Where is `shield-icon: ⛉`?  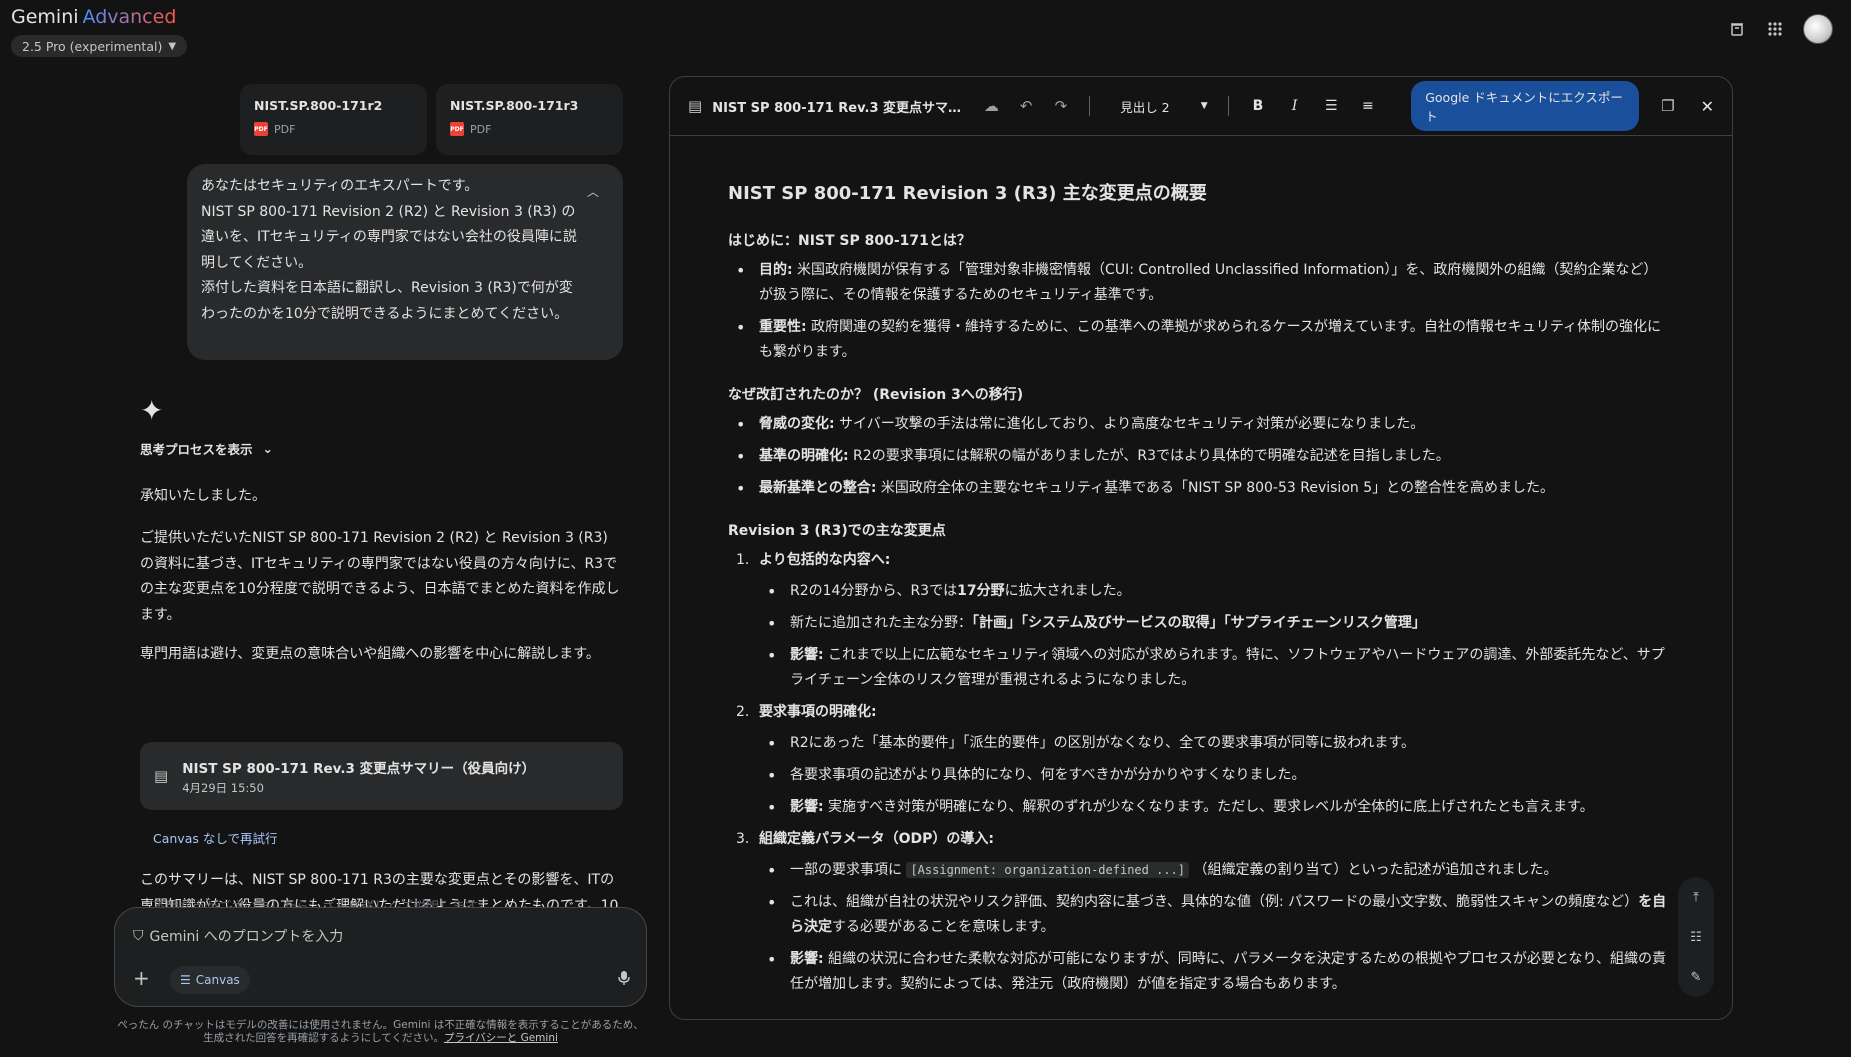
shield-icon: ⛉ is located at coordinates (138, 936).